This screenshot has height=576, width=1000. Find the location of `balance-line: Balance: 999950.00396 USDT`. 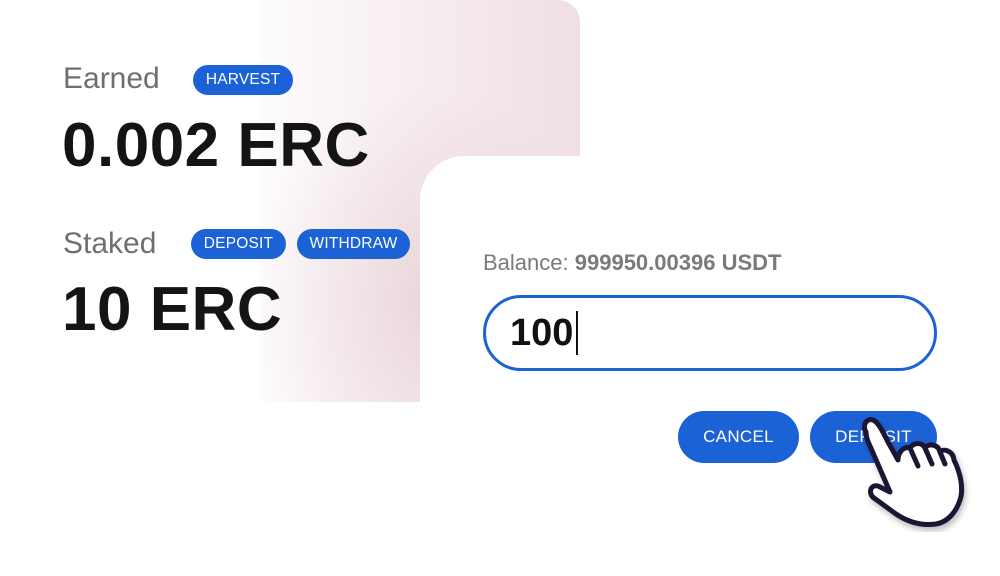

balance-line: Balance: 999950.00396 USDT is located at coordinates (632, 263).